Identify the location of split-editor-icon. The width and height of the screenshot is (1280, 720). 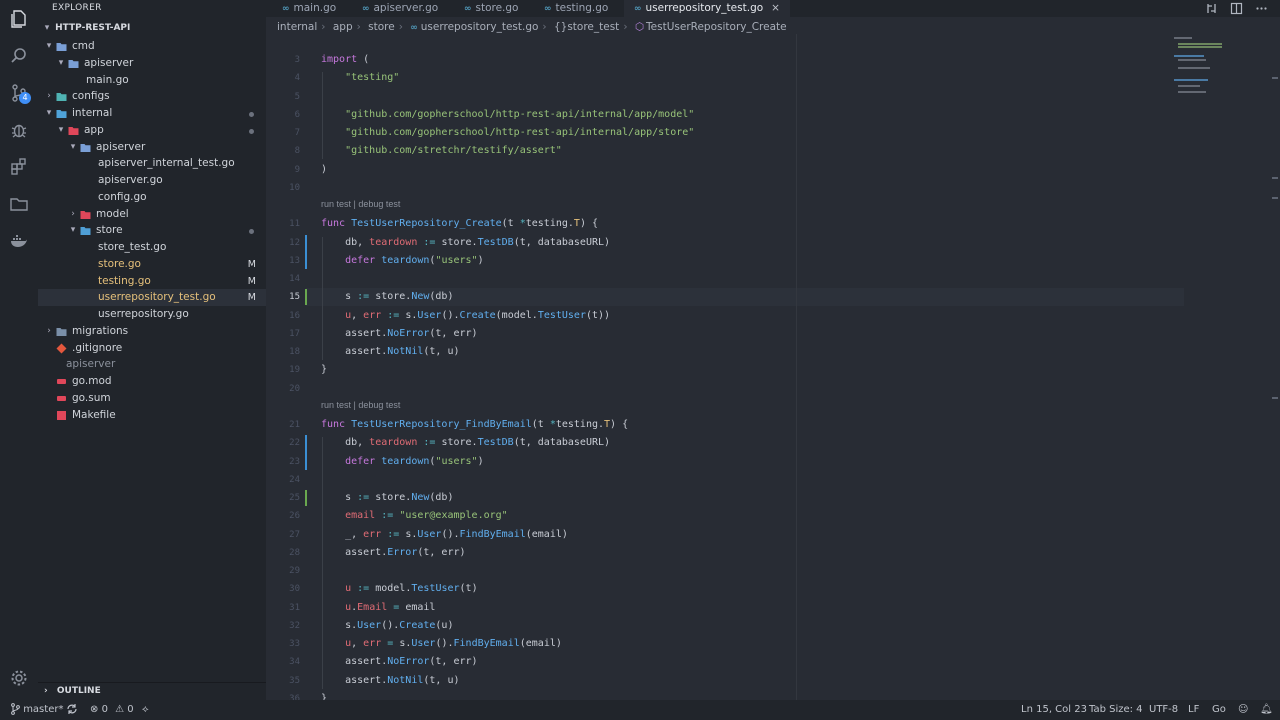
(1236, 8).